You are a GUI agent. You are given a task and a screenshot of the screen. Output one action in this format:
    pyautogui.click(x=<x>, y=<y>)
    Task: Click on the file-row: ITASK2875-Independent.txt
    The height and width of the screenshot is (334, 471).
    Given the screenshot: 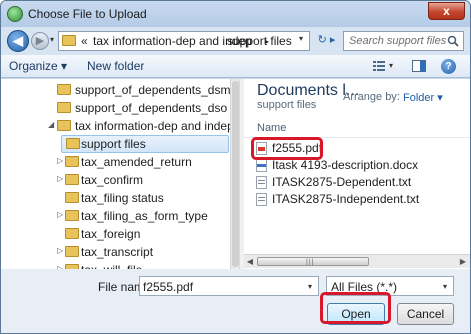 What is the action you would take?
    pyautogui.click(x=359, y=199)
    